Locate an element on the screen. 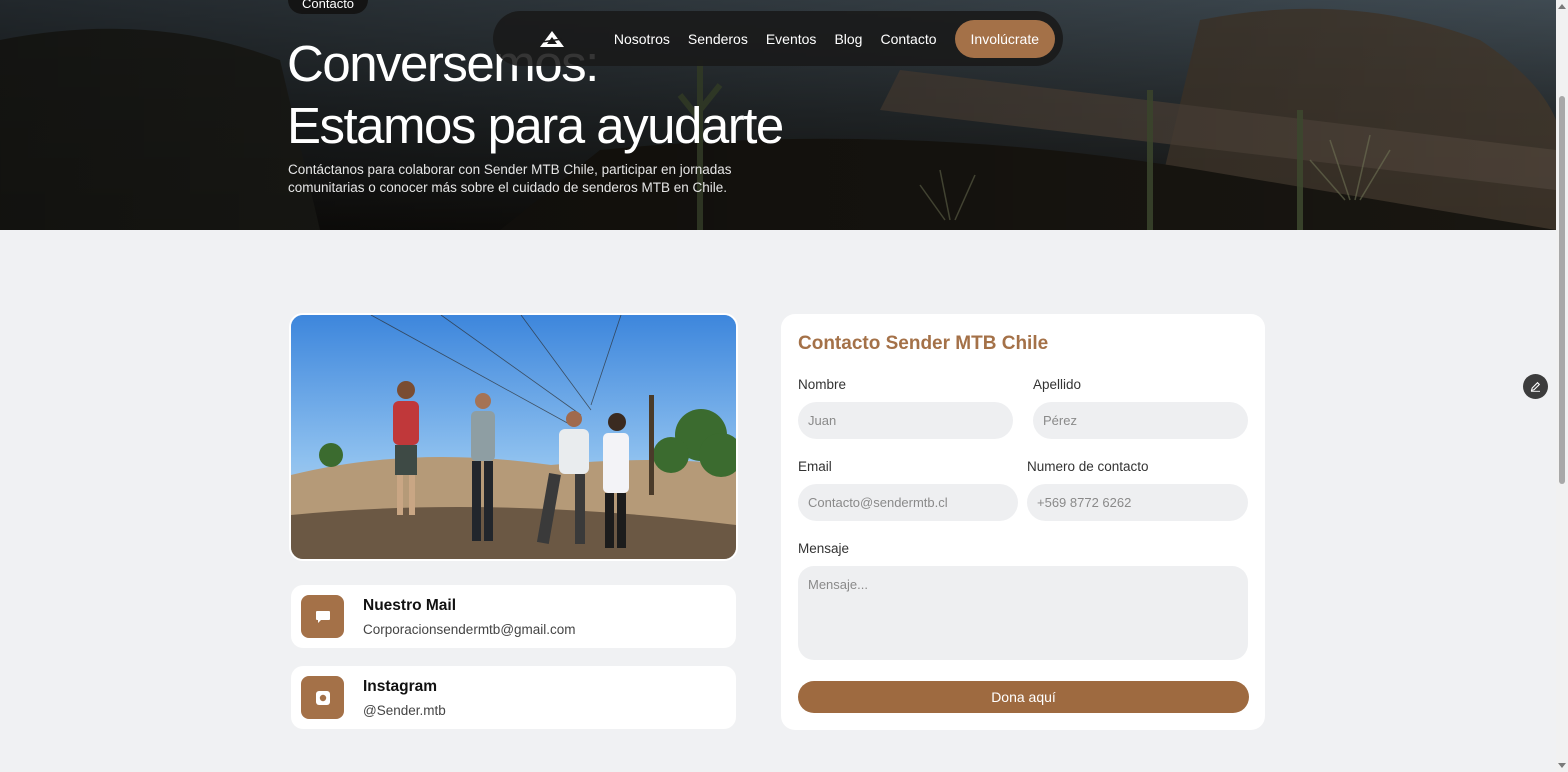  mail-card-title: Nuestro Mail is located at coordinates (410, 605).